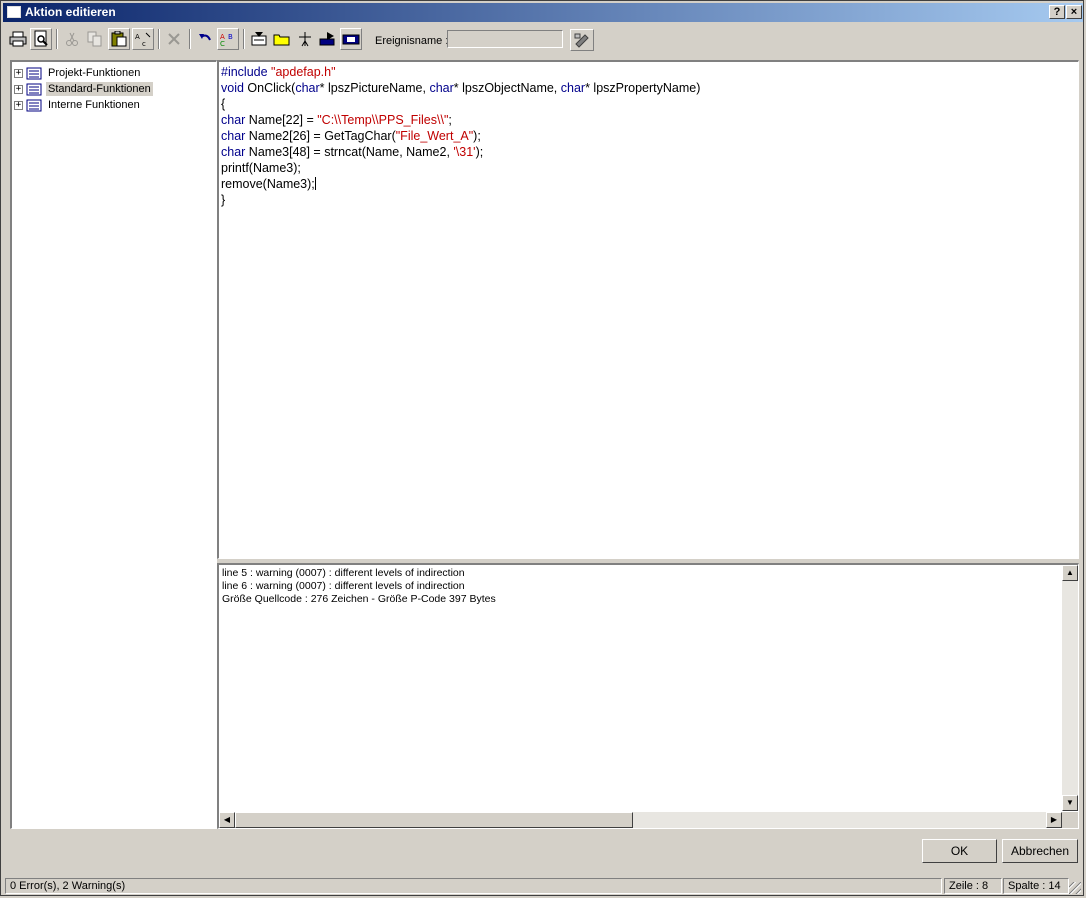 The width and height of the screenshot is (1086, 898). Describe the element at coordinates (1040, 851) in the screenshot. I see `cancel-button: Abbrechen` at that location.